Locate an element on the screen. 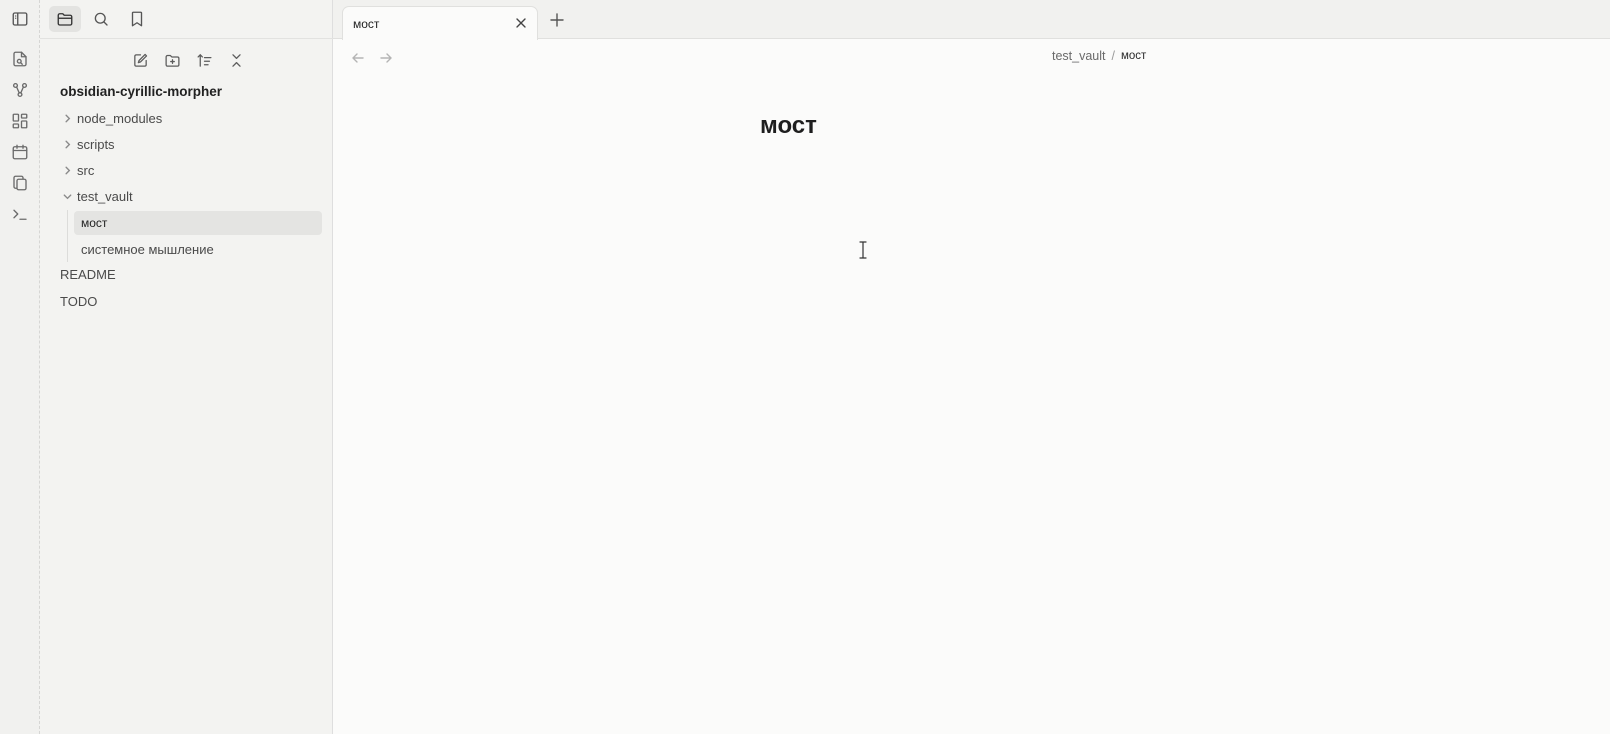 Image resolution: width=1610 pixels, height=734 pixels. tab-title: мост is located at coordinates (366, 24).